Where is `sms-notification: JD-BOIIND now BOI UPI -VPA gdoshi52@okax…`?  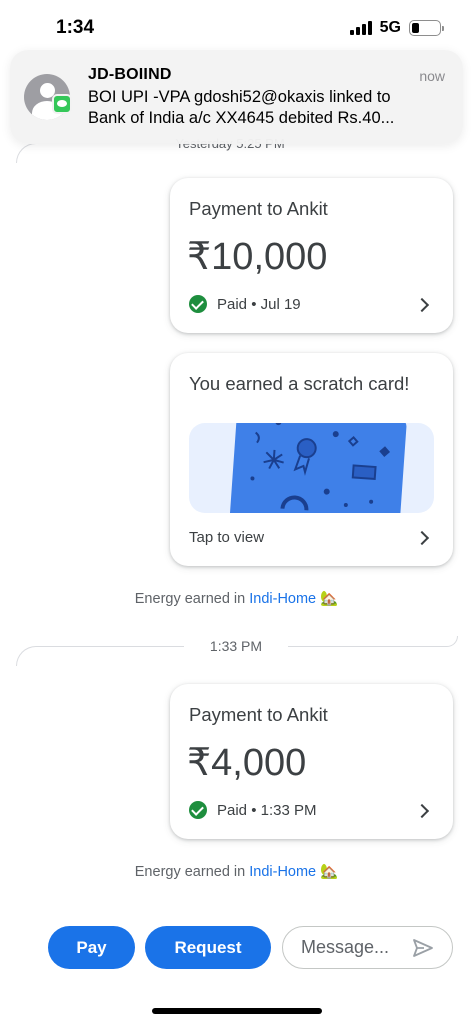 sms-notification: JD-BOIIND now BOI UPI -VPA gdoshi52@okax… is located at coordinates (236, 97).